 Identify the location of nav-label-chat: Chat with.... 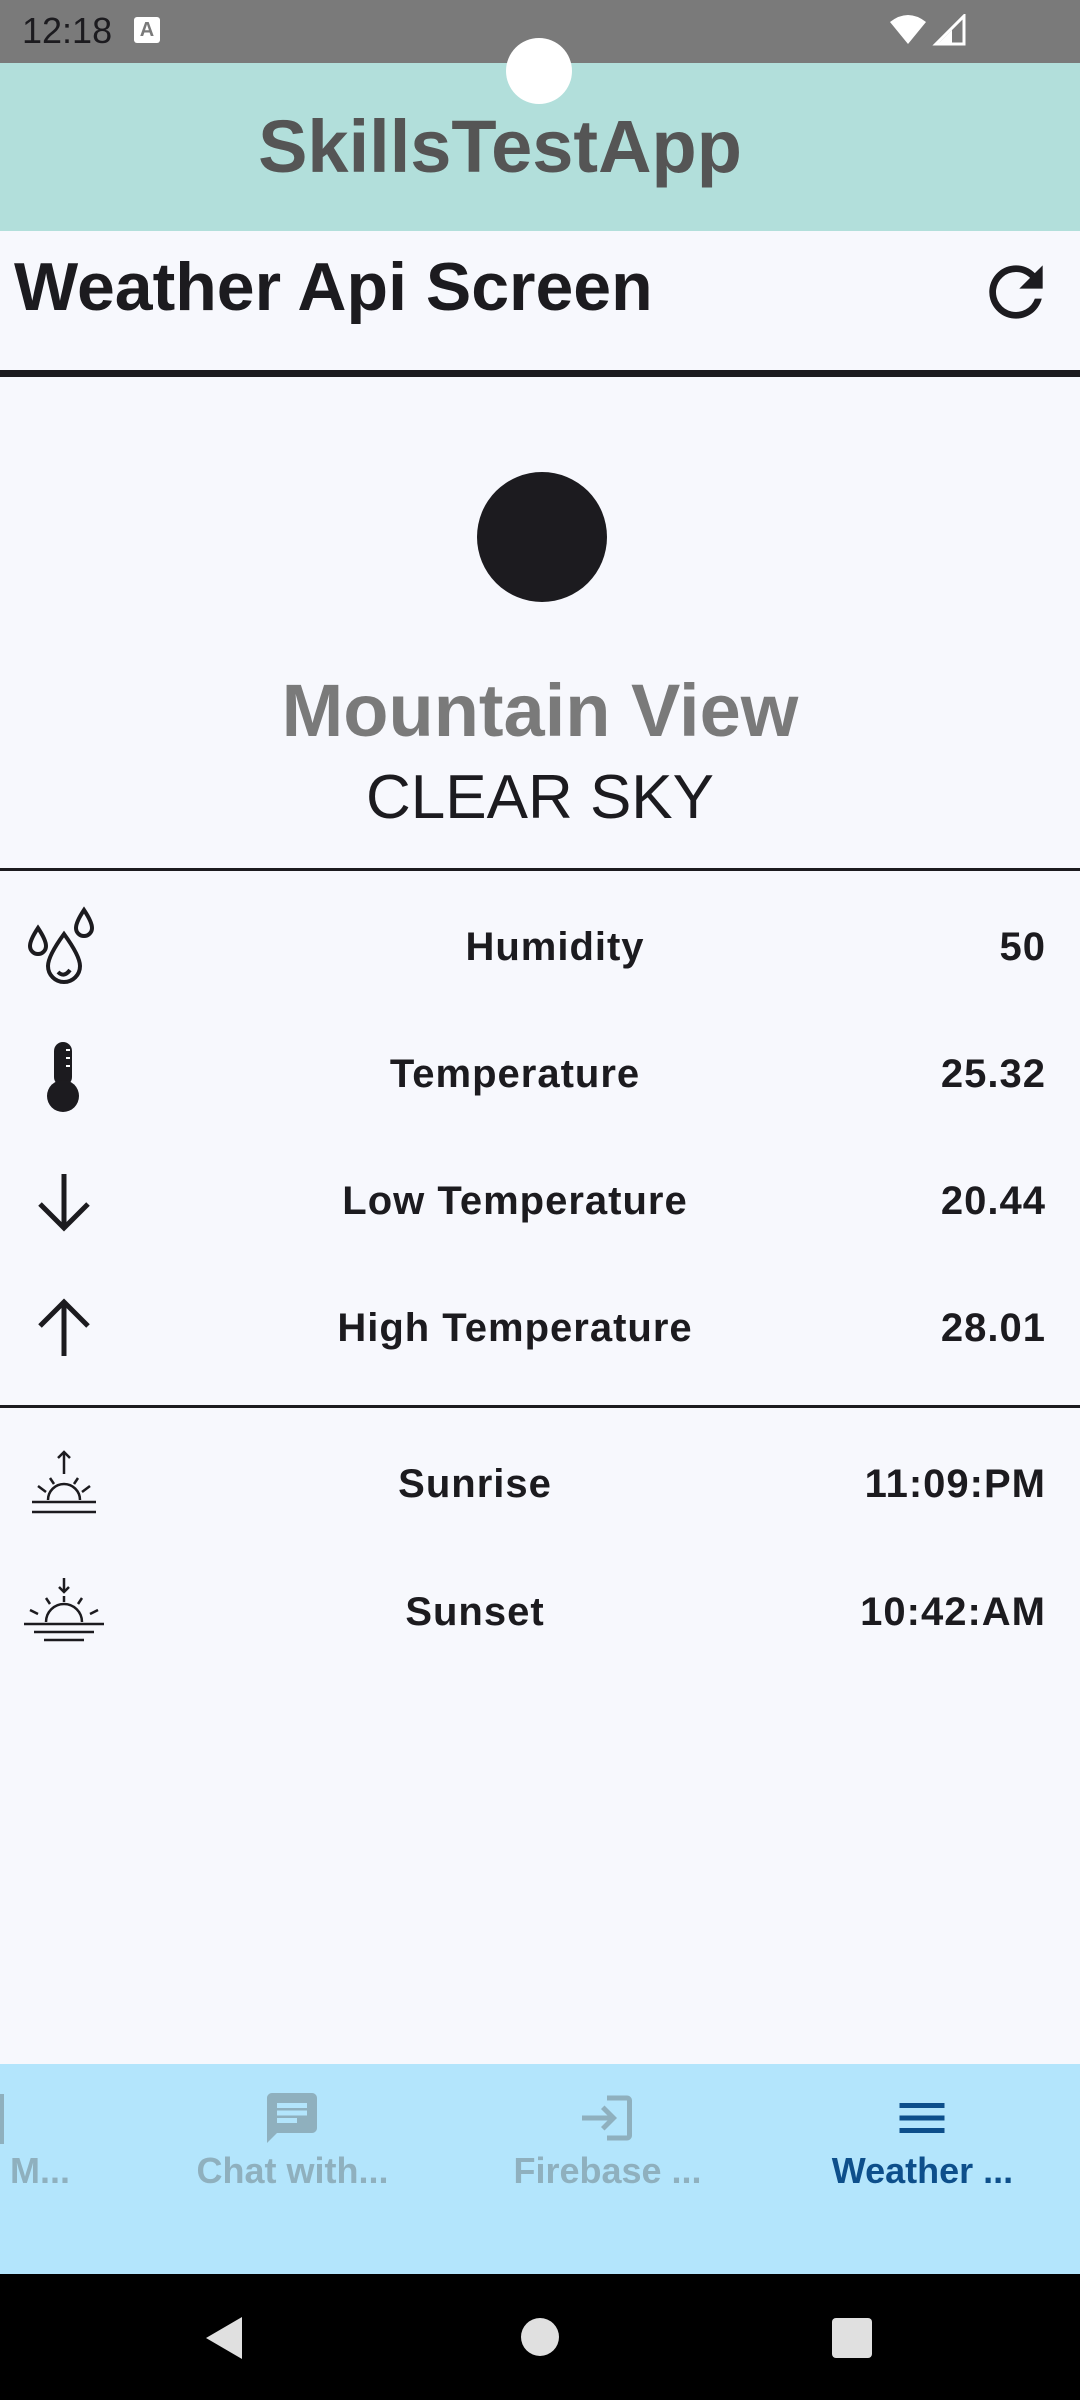
(292, 2170).